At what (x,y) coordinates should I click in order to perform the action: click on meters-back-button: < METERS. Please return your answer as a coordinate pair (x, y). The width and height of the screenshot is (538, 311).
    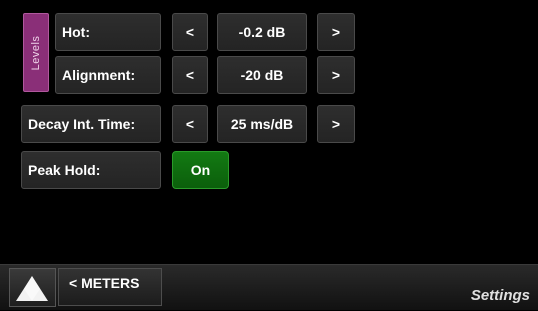
    Looking at the image, I should click on (110, 287).